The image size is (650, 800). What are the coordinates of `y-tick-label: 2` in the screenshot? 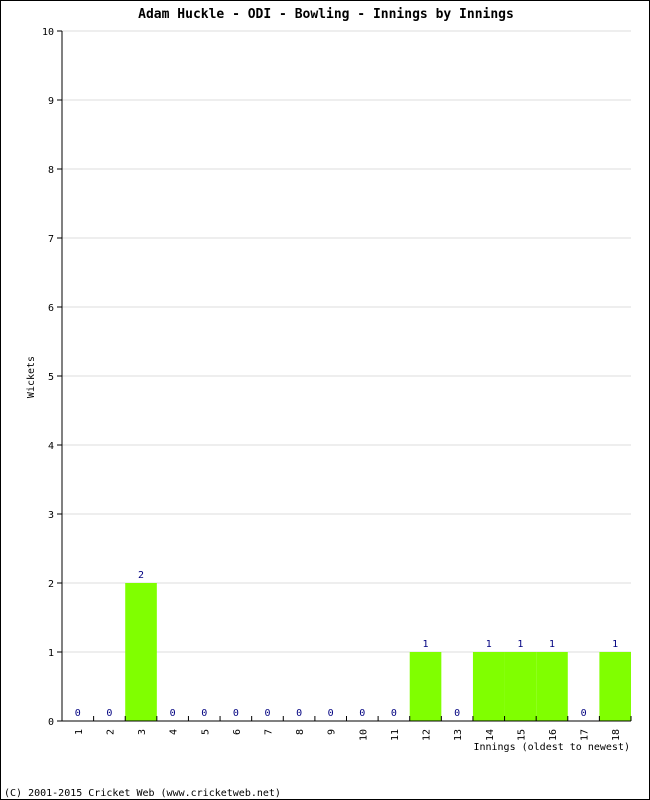 It's located at (51, 584).